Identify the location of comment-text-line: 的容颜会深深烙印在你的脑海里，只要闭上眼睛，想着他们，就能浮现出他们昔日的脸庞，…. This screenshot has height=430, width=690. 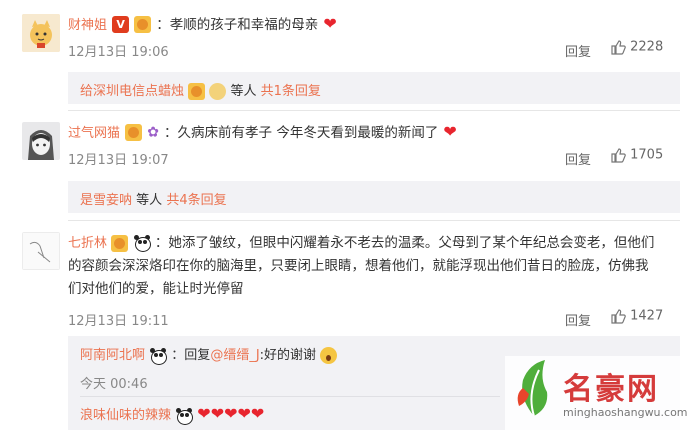
(358, 266).